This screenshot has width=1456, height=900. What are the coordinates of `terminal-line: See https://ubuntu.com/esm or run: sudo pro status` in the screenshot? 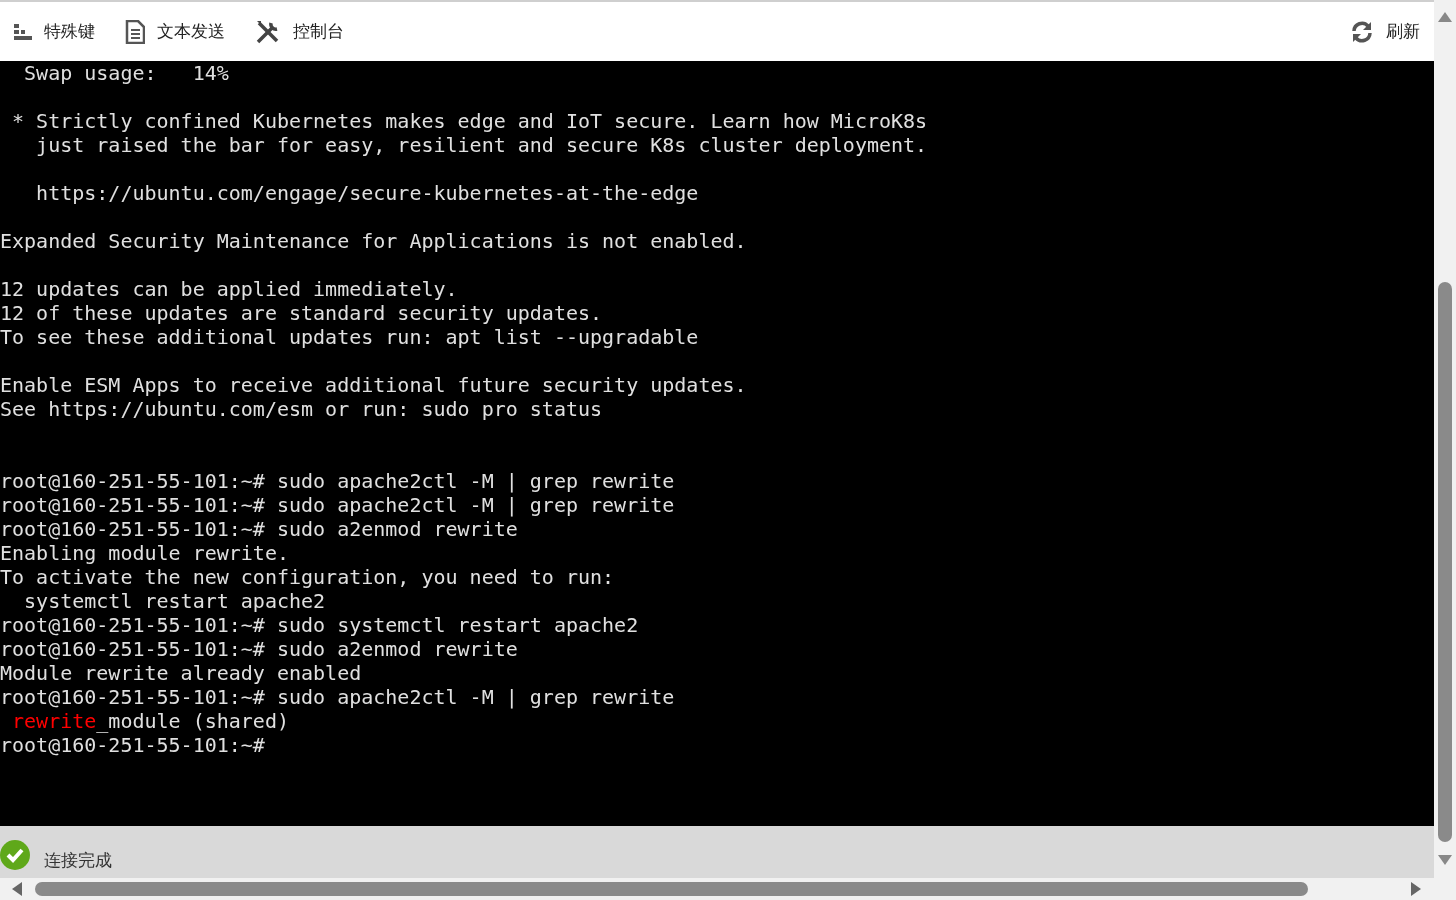 It's located at (301, 409).